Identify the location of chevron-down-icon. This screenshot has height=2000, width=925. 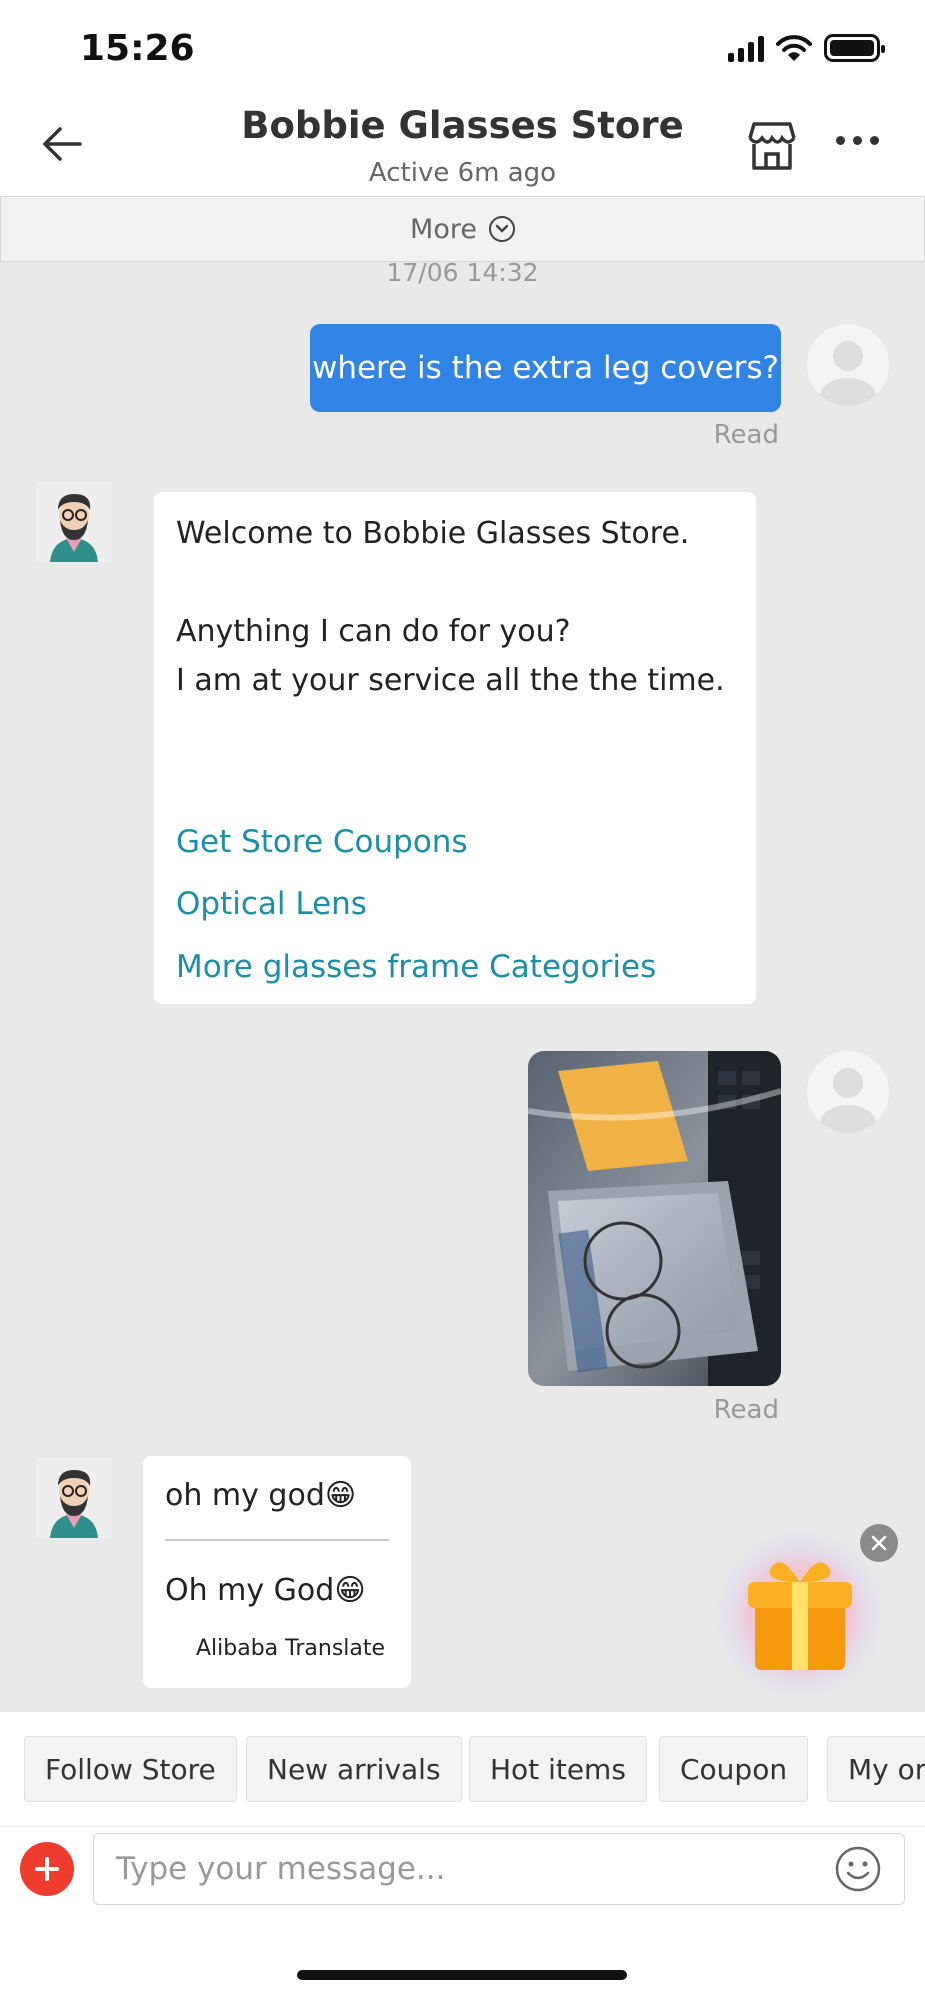
(501, 229).